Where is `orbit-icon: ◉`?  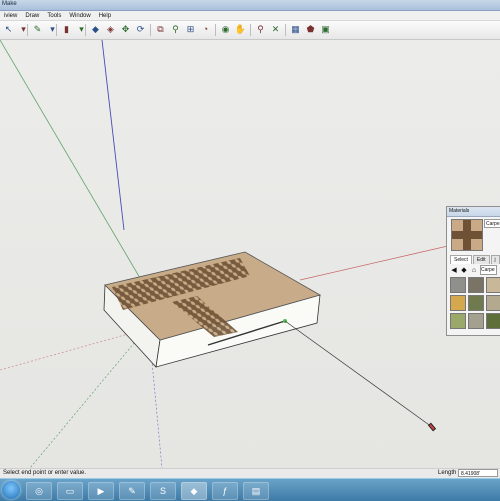
orbit-icon: ◉ is located at coordinates (225, 29).